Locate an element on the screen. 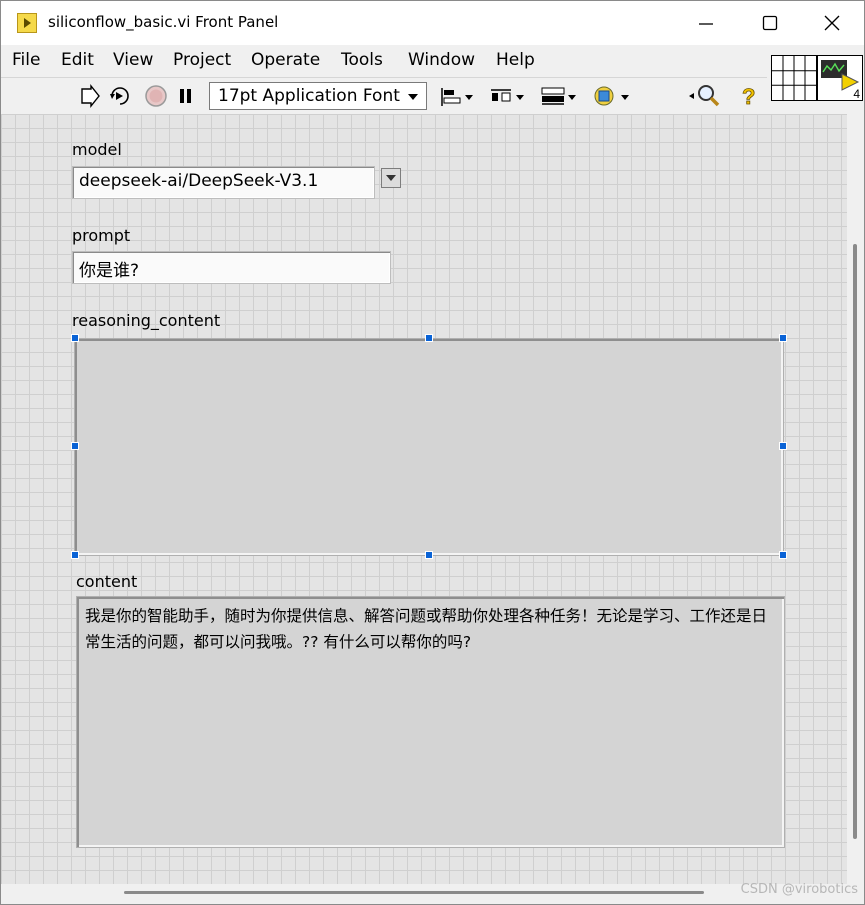 This screenshot has width=865, height=905. horizontal-scrollbar is located at coordinates (424, 894).